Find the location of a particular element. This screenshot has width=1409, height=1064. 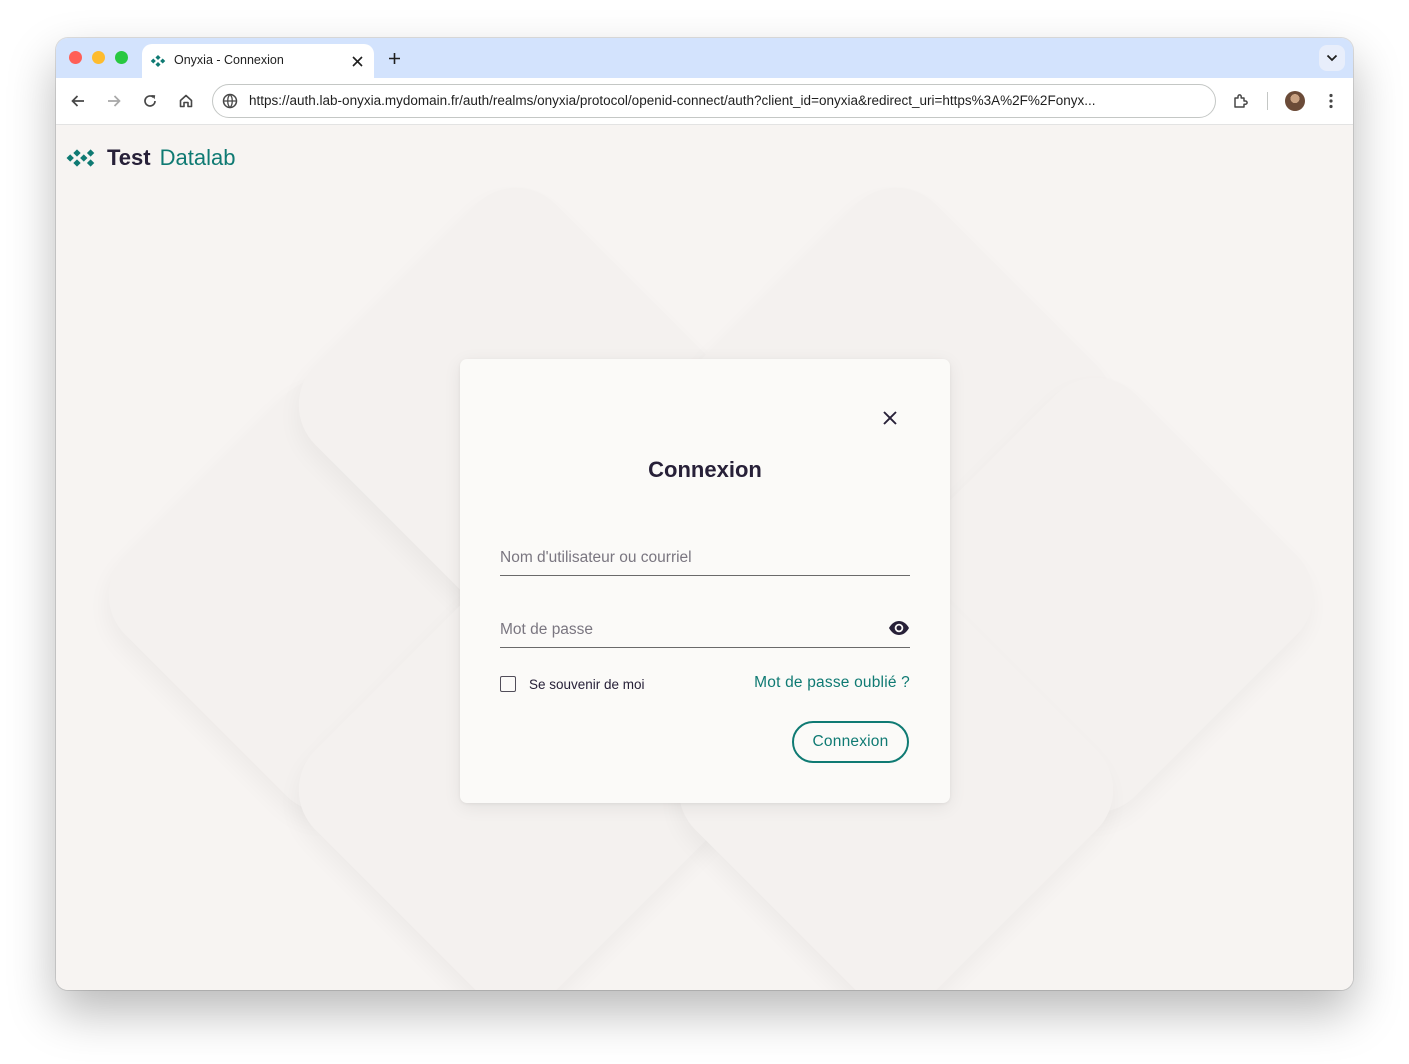

brand-name-accent: Datalab is located at coordinates (197, 157).